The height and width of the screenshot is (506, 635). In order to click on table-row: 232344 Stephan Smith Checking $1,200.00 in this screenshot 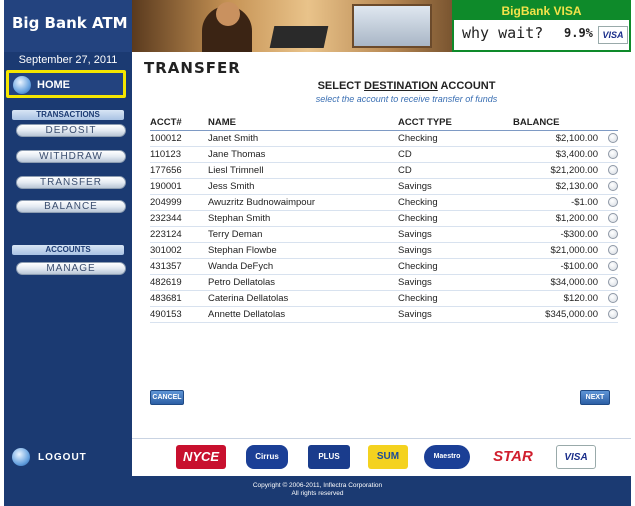, I will do `click(384, 218)`.